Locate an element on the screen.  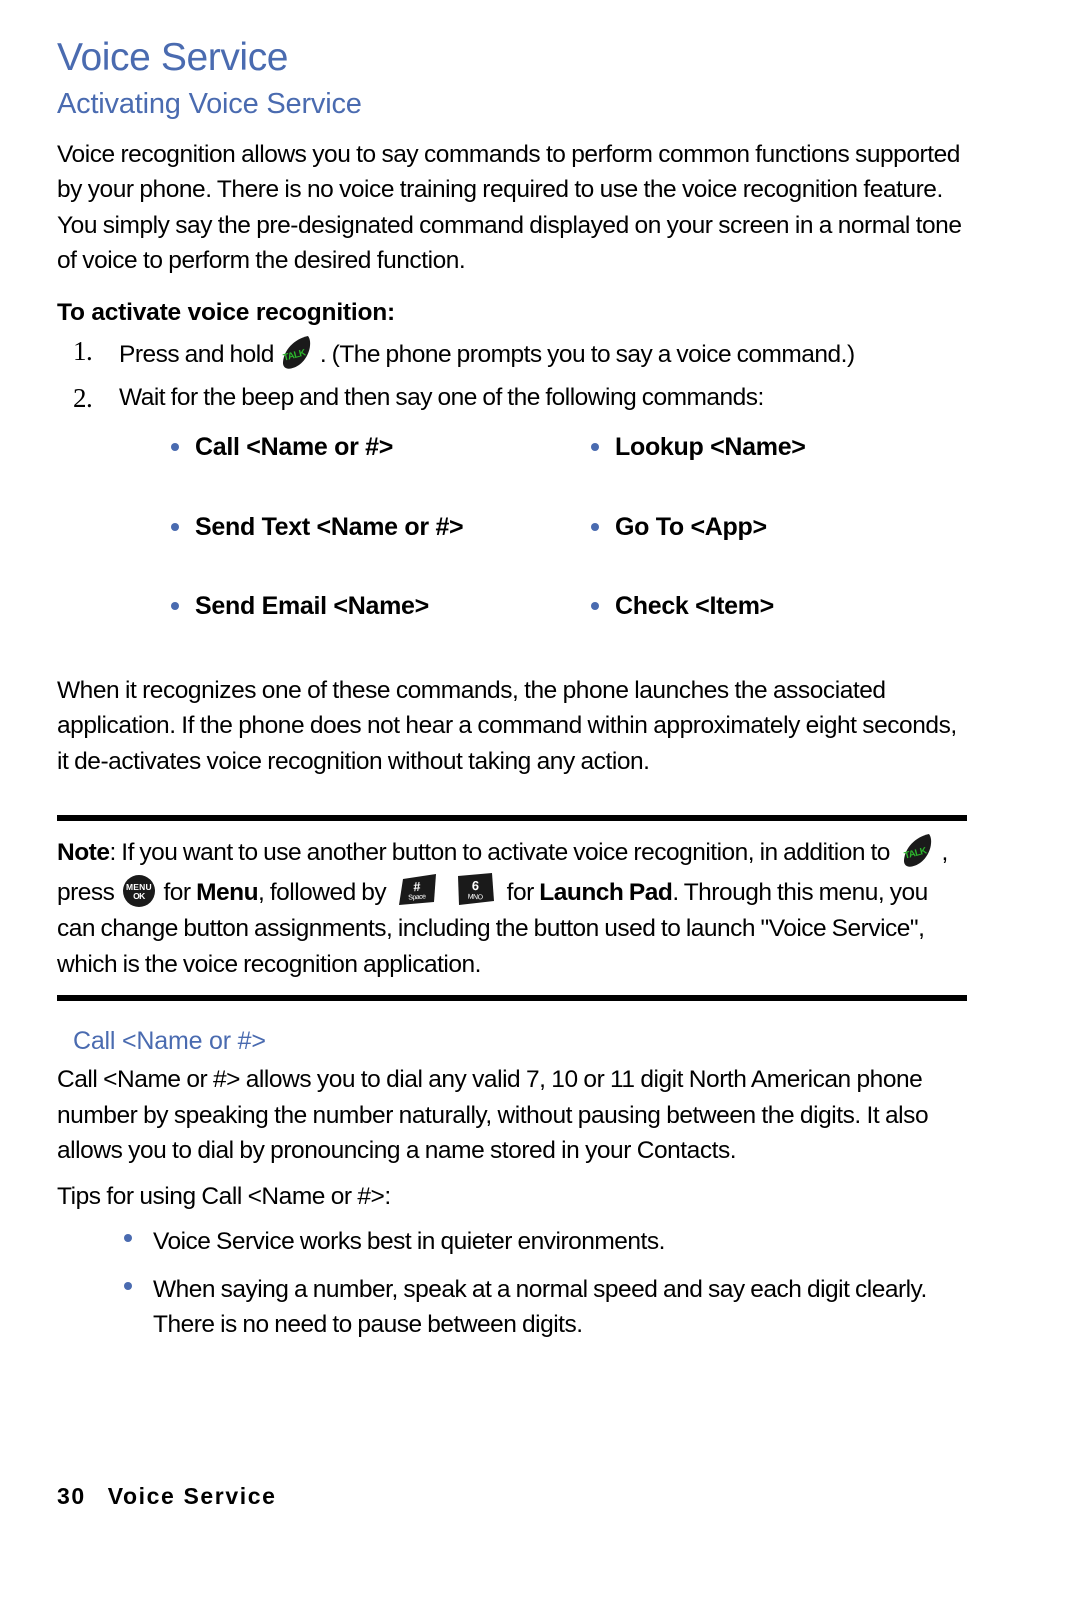
hash-space-key-icon: # Space is located at coordinates (418, 890).